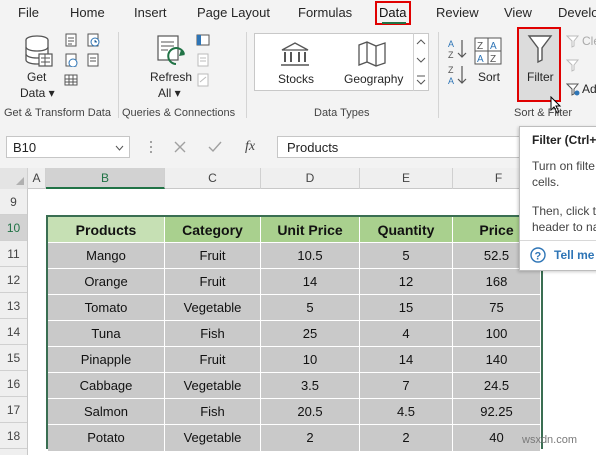 This screenshot has width=596, height=455. I want to click on cell-product: Orange, so click(106, 282).